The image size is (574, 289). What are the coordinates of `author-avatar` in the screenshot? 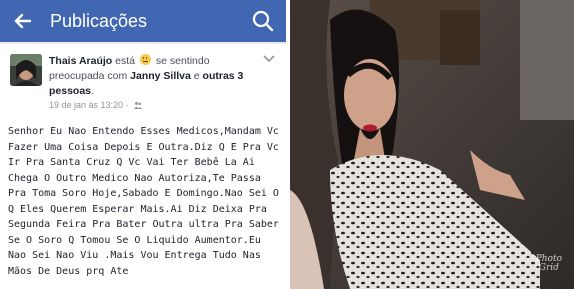 It's located at (26, 70).